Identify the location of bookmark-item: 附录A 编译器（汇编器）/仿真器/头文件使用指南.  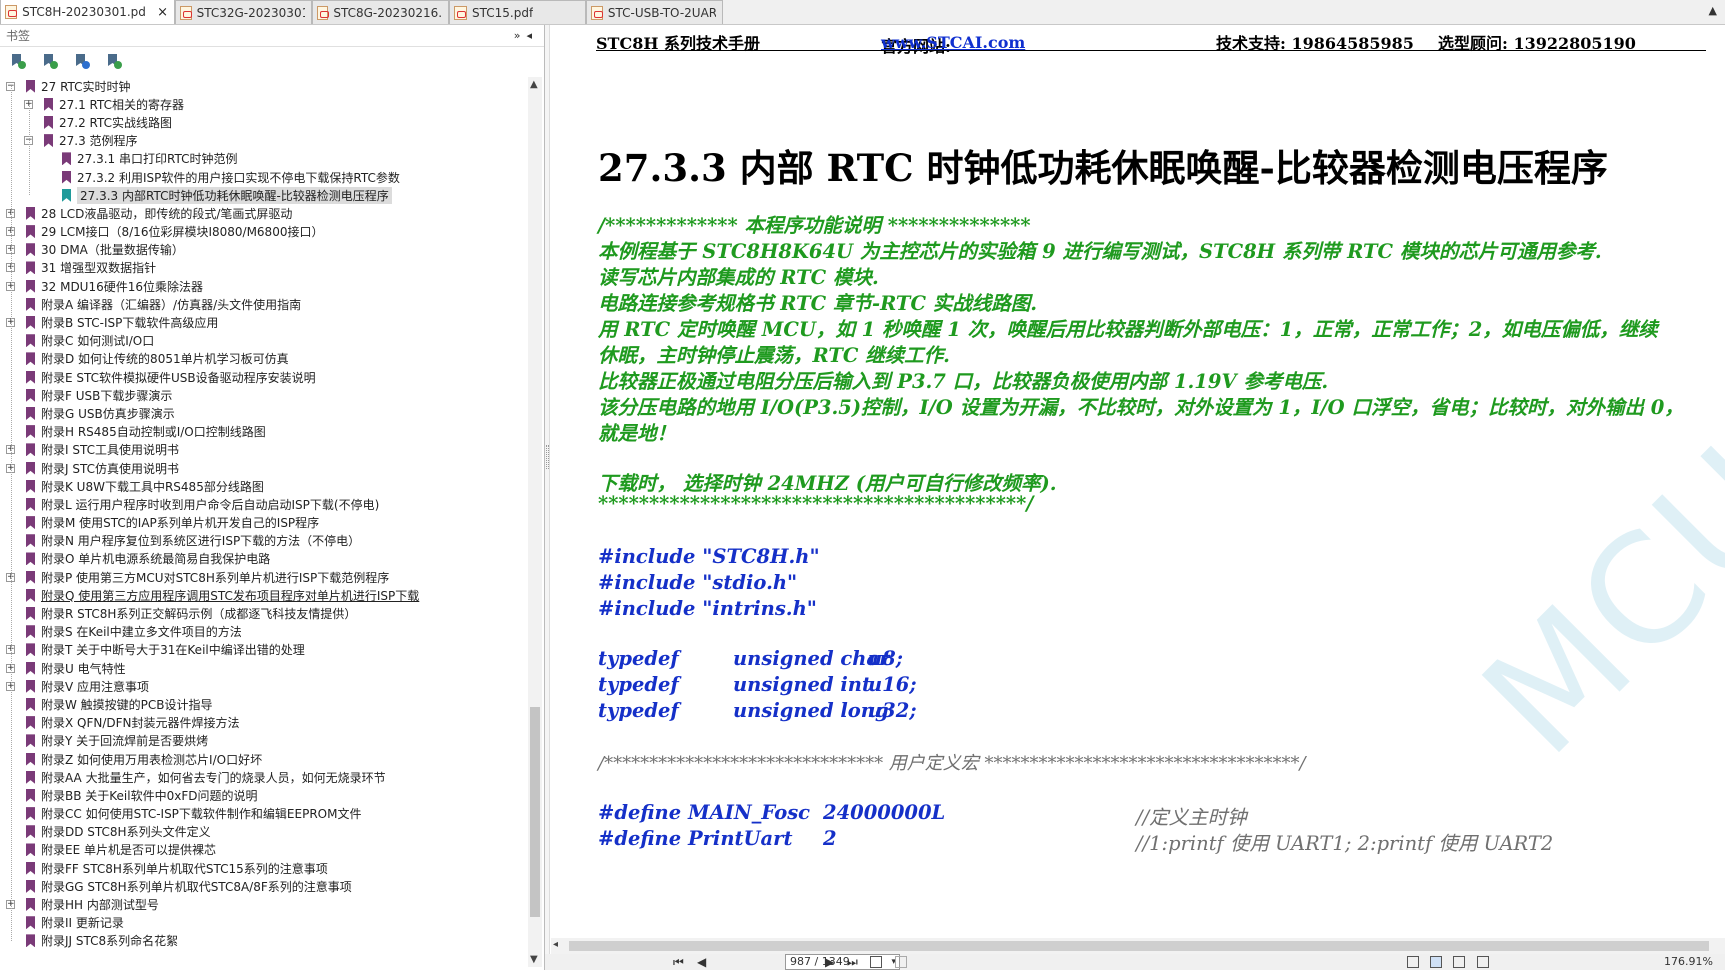
(264, 304).